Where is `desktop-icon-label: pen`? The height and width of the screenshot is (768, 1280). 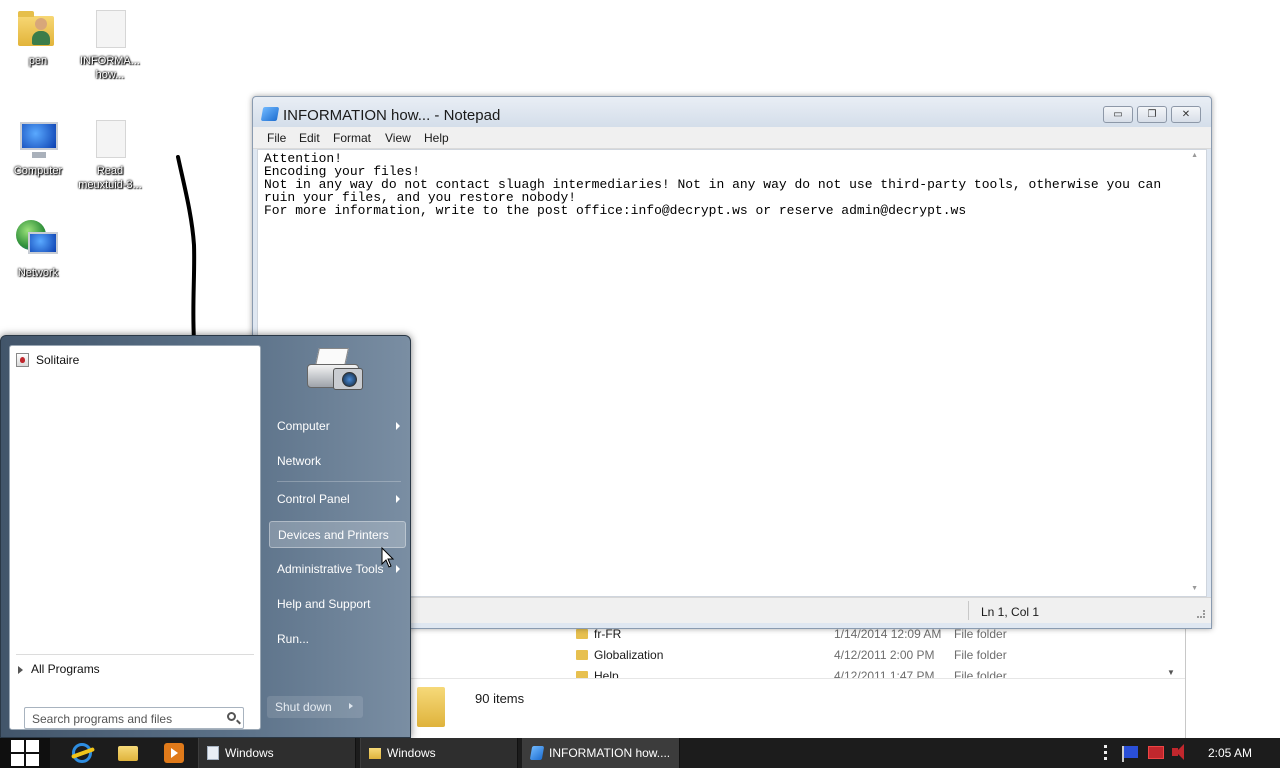 desktop-icon-label: pen is located at coordinates (38, 61).